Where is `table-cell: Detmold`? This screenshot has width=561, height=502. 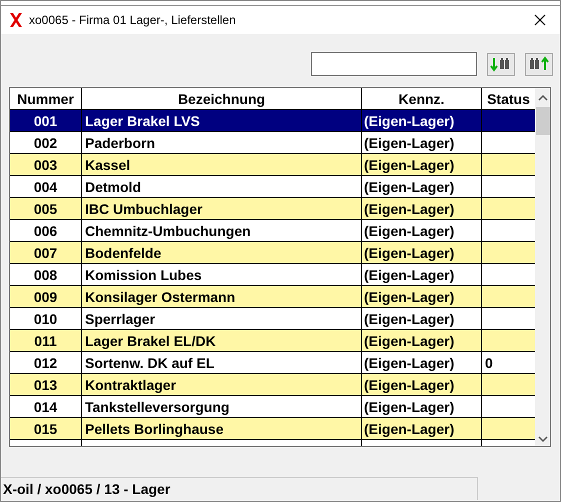 table-cell: Detmold is located at coordinates (113, 186).